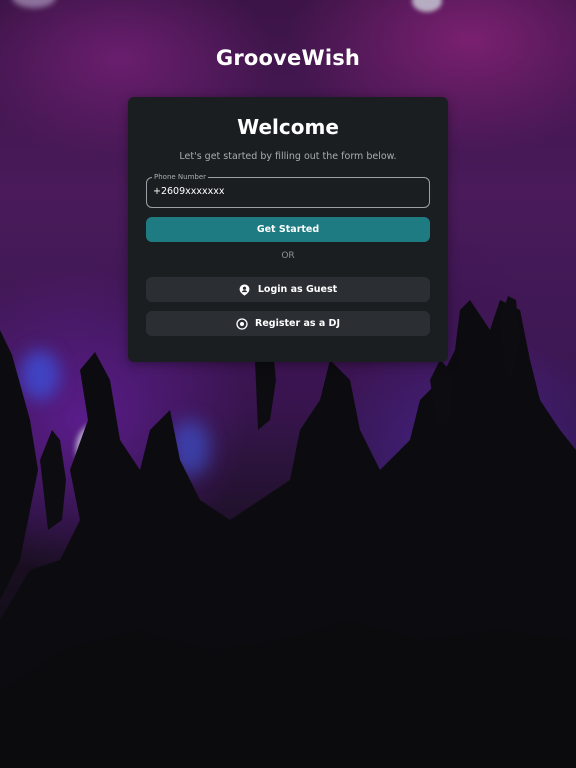  What do you see at coordinates (288, 58) in the screenshot?
I see `app-logo: GrooveWish` at bounding box center [288, 58].